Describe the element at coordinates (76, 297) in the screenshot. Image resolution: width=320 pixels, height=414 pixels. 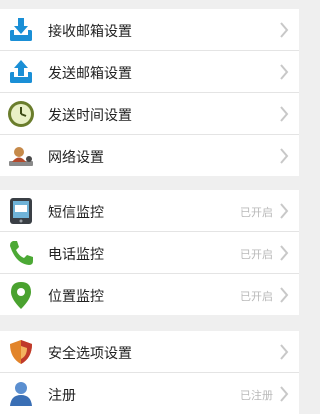
I see `row-label: 位置监控` at that location.